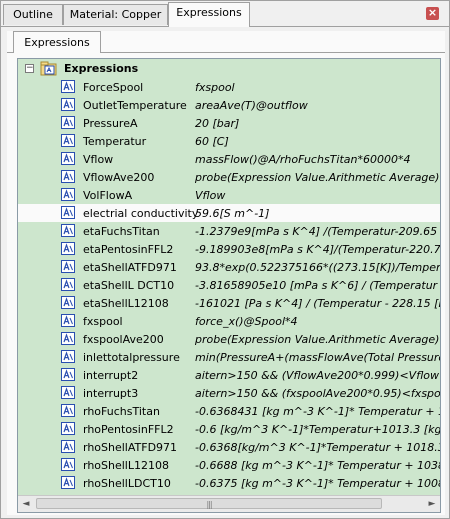  I want to click on expression-name: PressureA, so click(110, 123).